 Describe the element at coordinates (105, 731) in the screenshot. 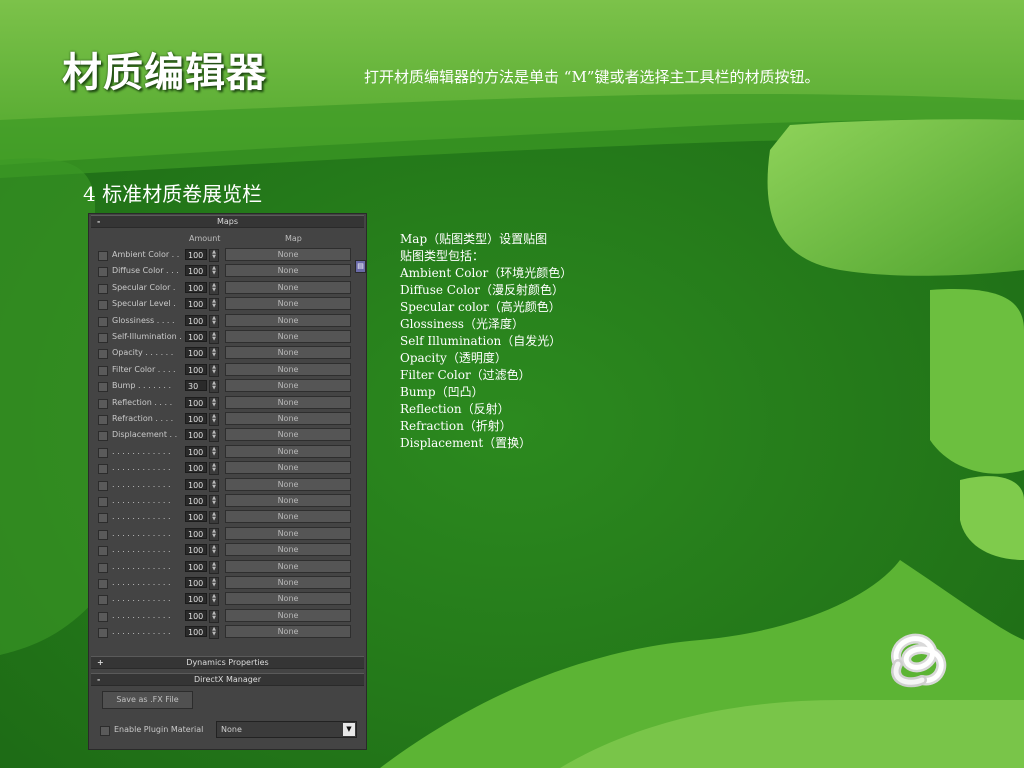

I see `enable-plugin-checkbox` at that location.